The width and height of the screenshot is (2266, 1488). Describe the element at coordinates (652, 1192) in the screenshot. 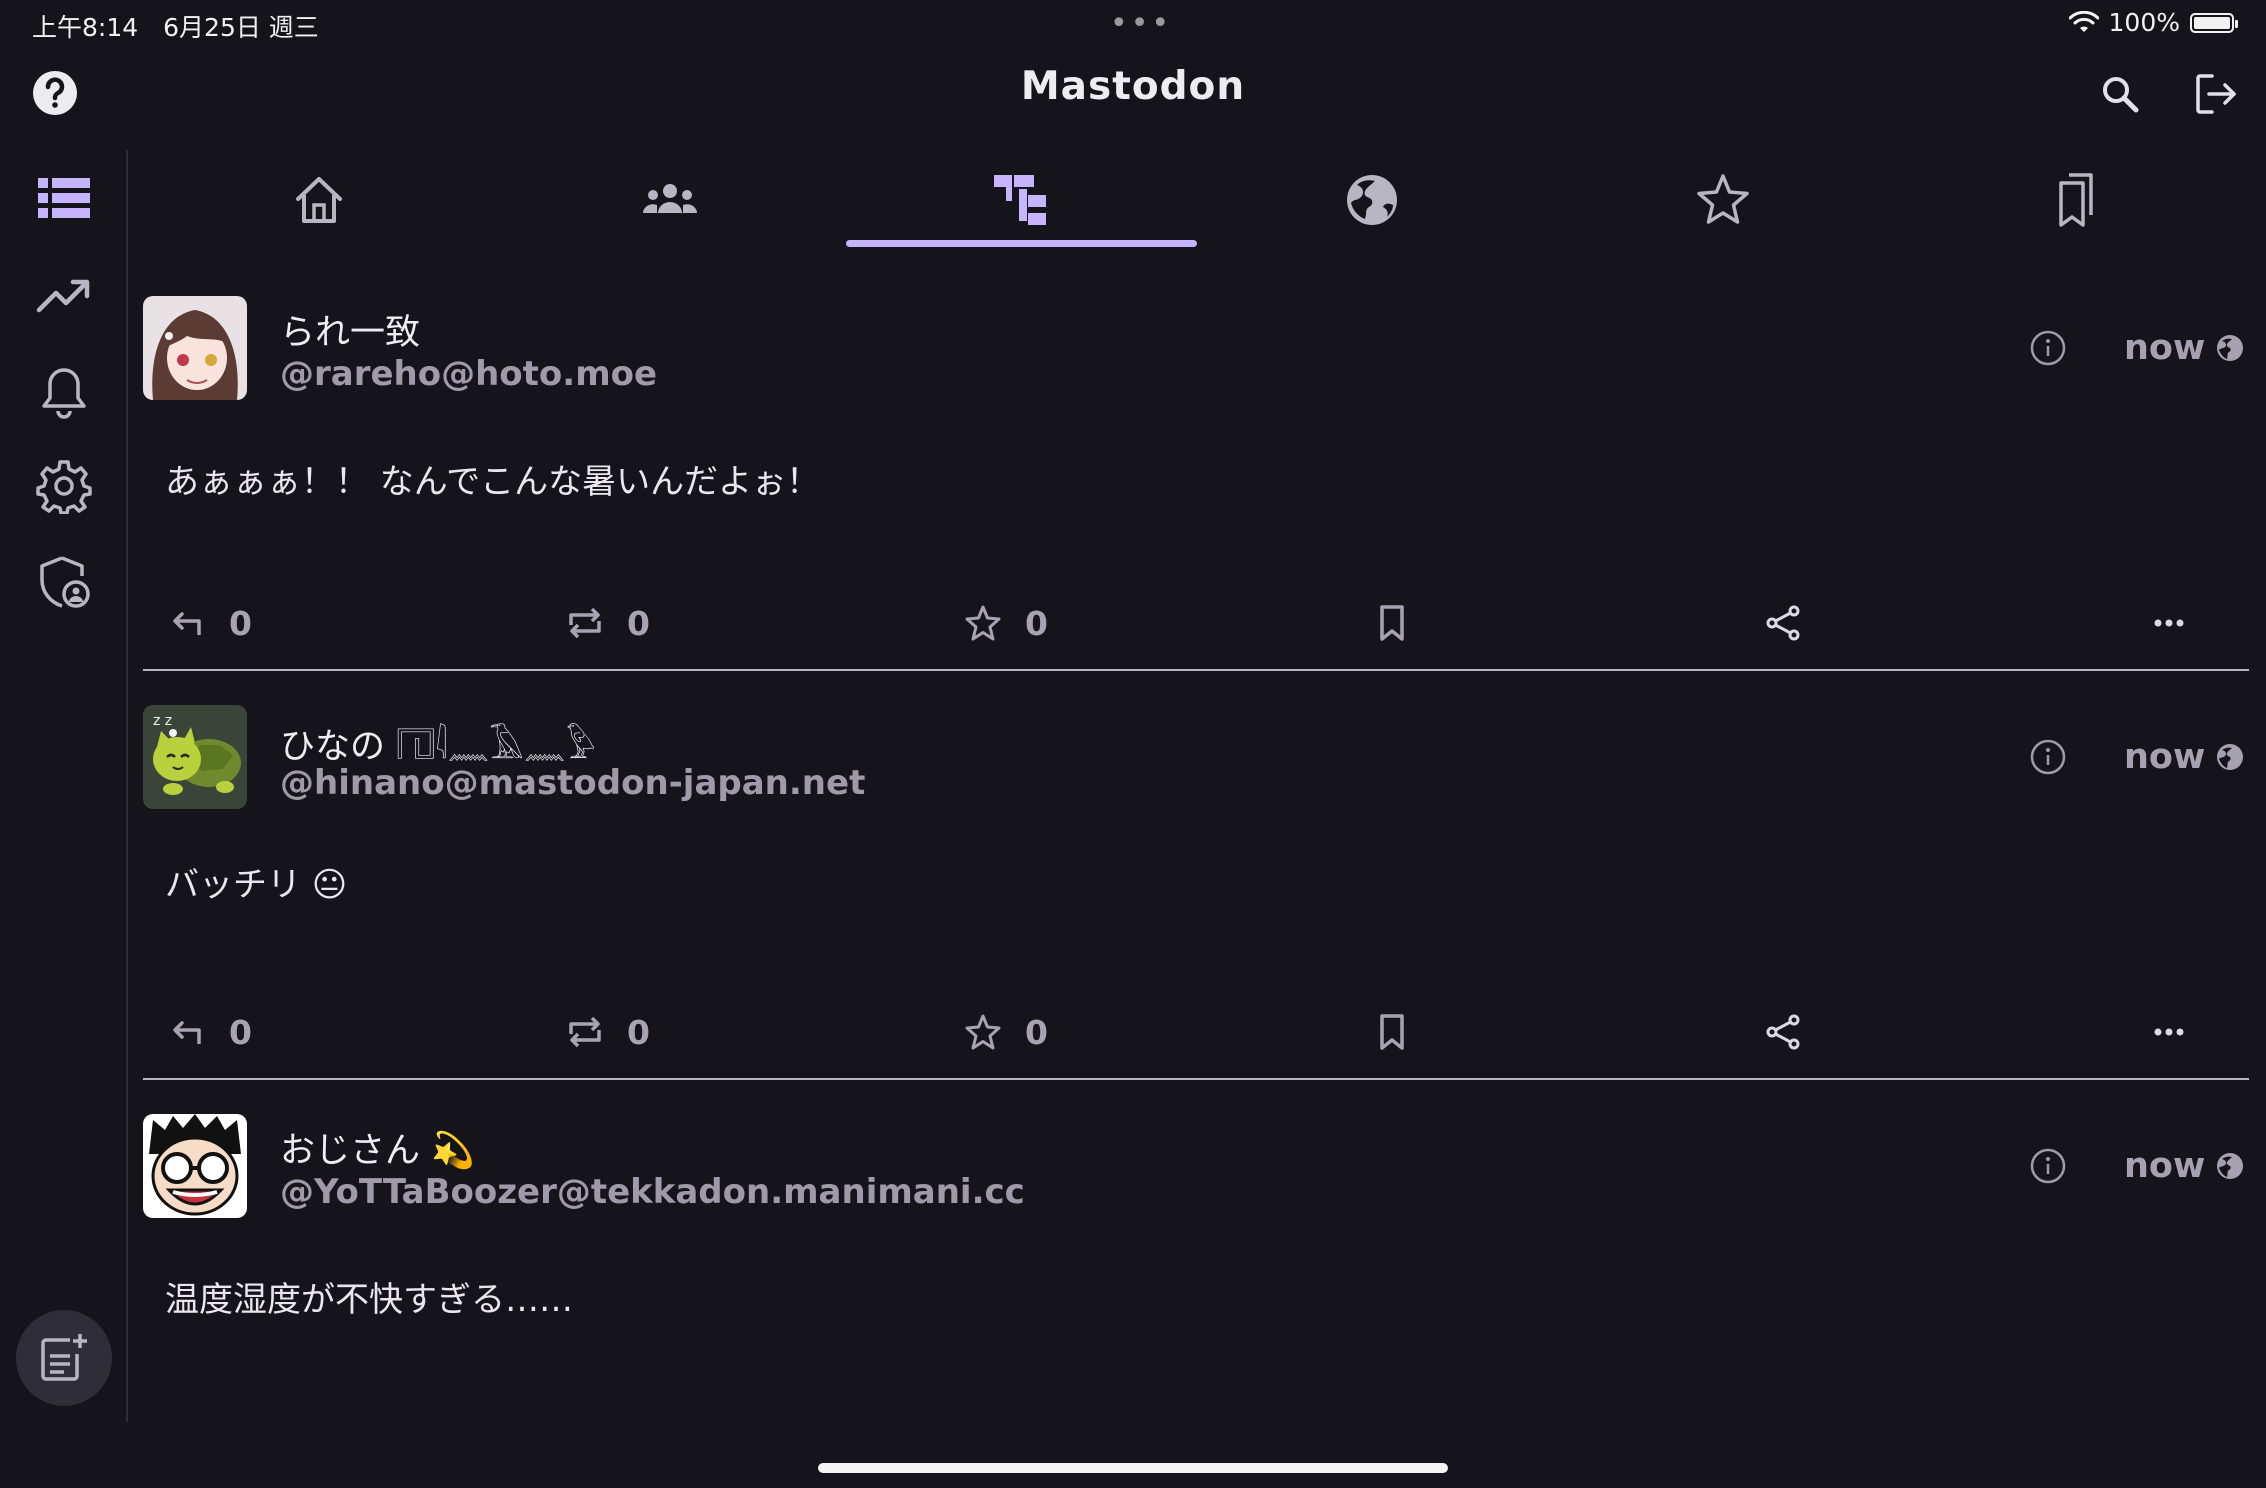

I see `account-handle: @YoTTaBoozer@tekkadon.manimani.cc` at that location.